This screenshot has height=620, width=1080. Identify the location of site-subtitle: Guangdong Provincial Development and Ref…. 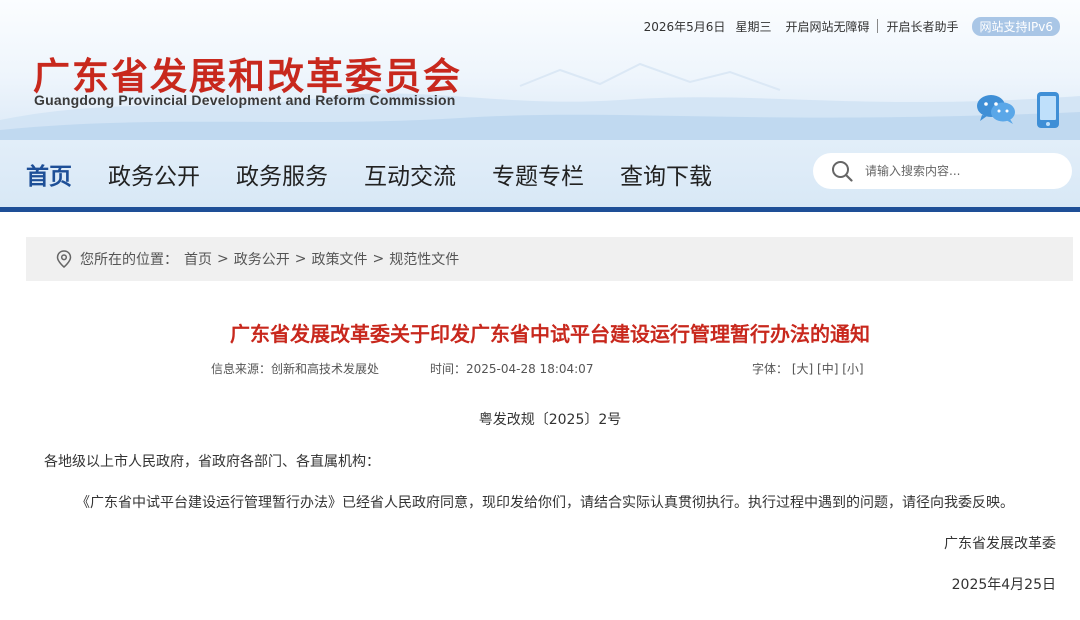
(245, 100).